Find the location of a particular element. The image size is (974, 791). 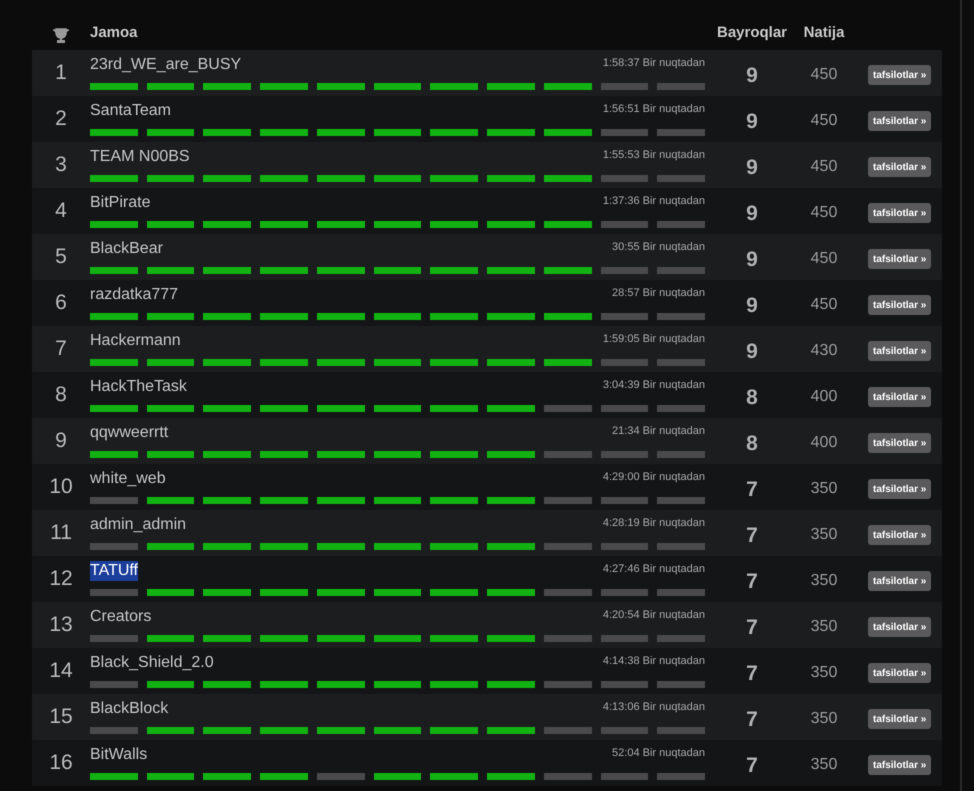

rank-number: 8 is located at coordinates (61, 395).